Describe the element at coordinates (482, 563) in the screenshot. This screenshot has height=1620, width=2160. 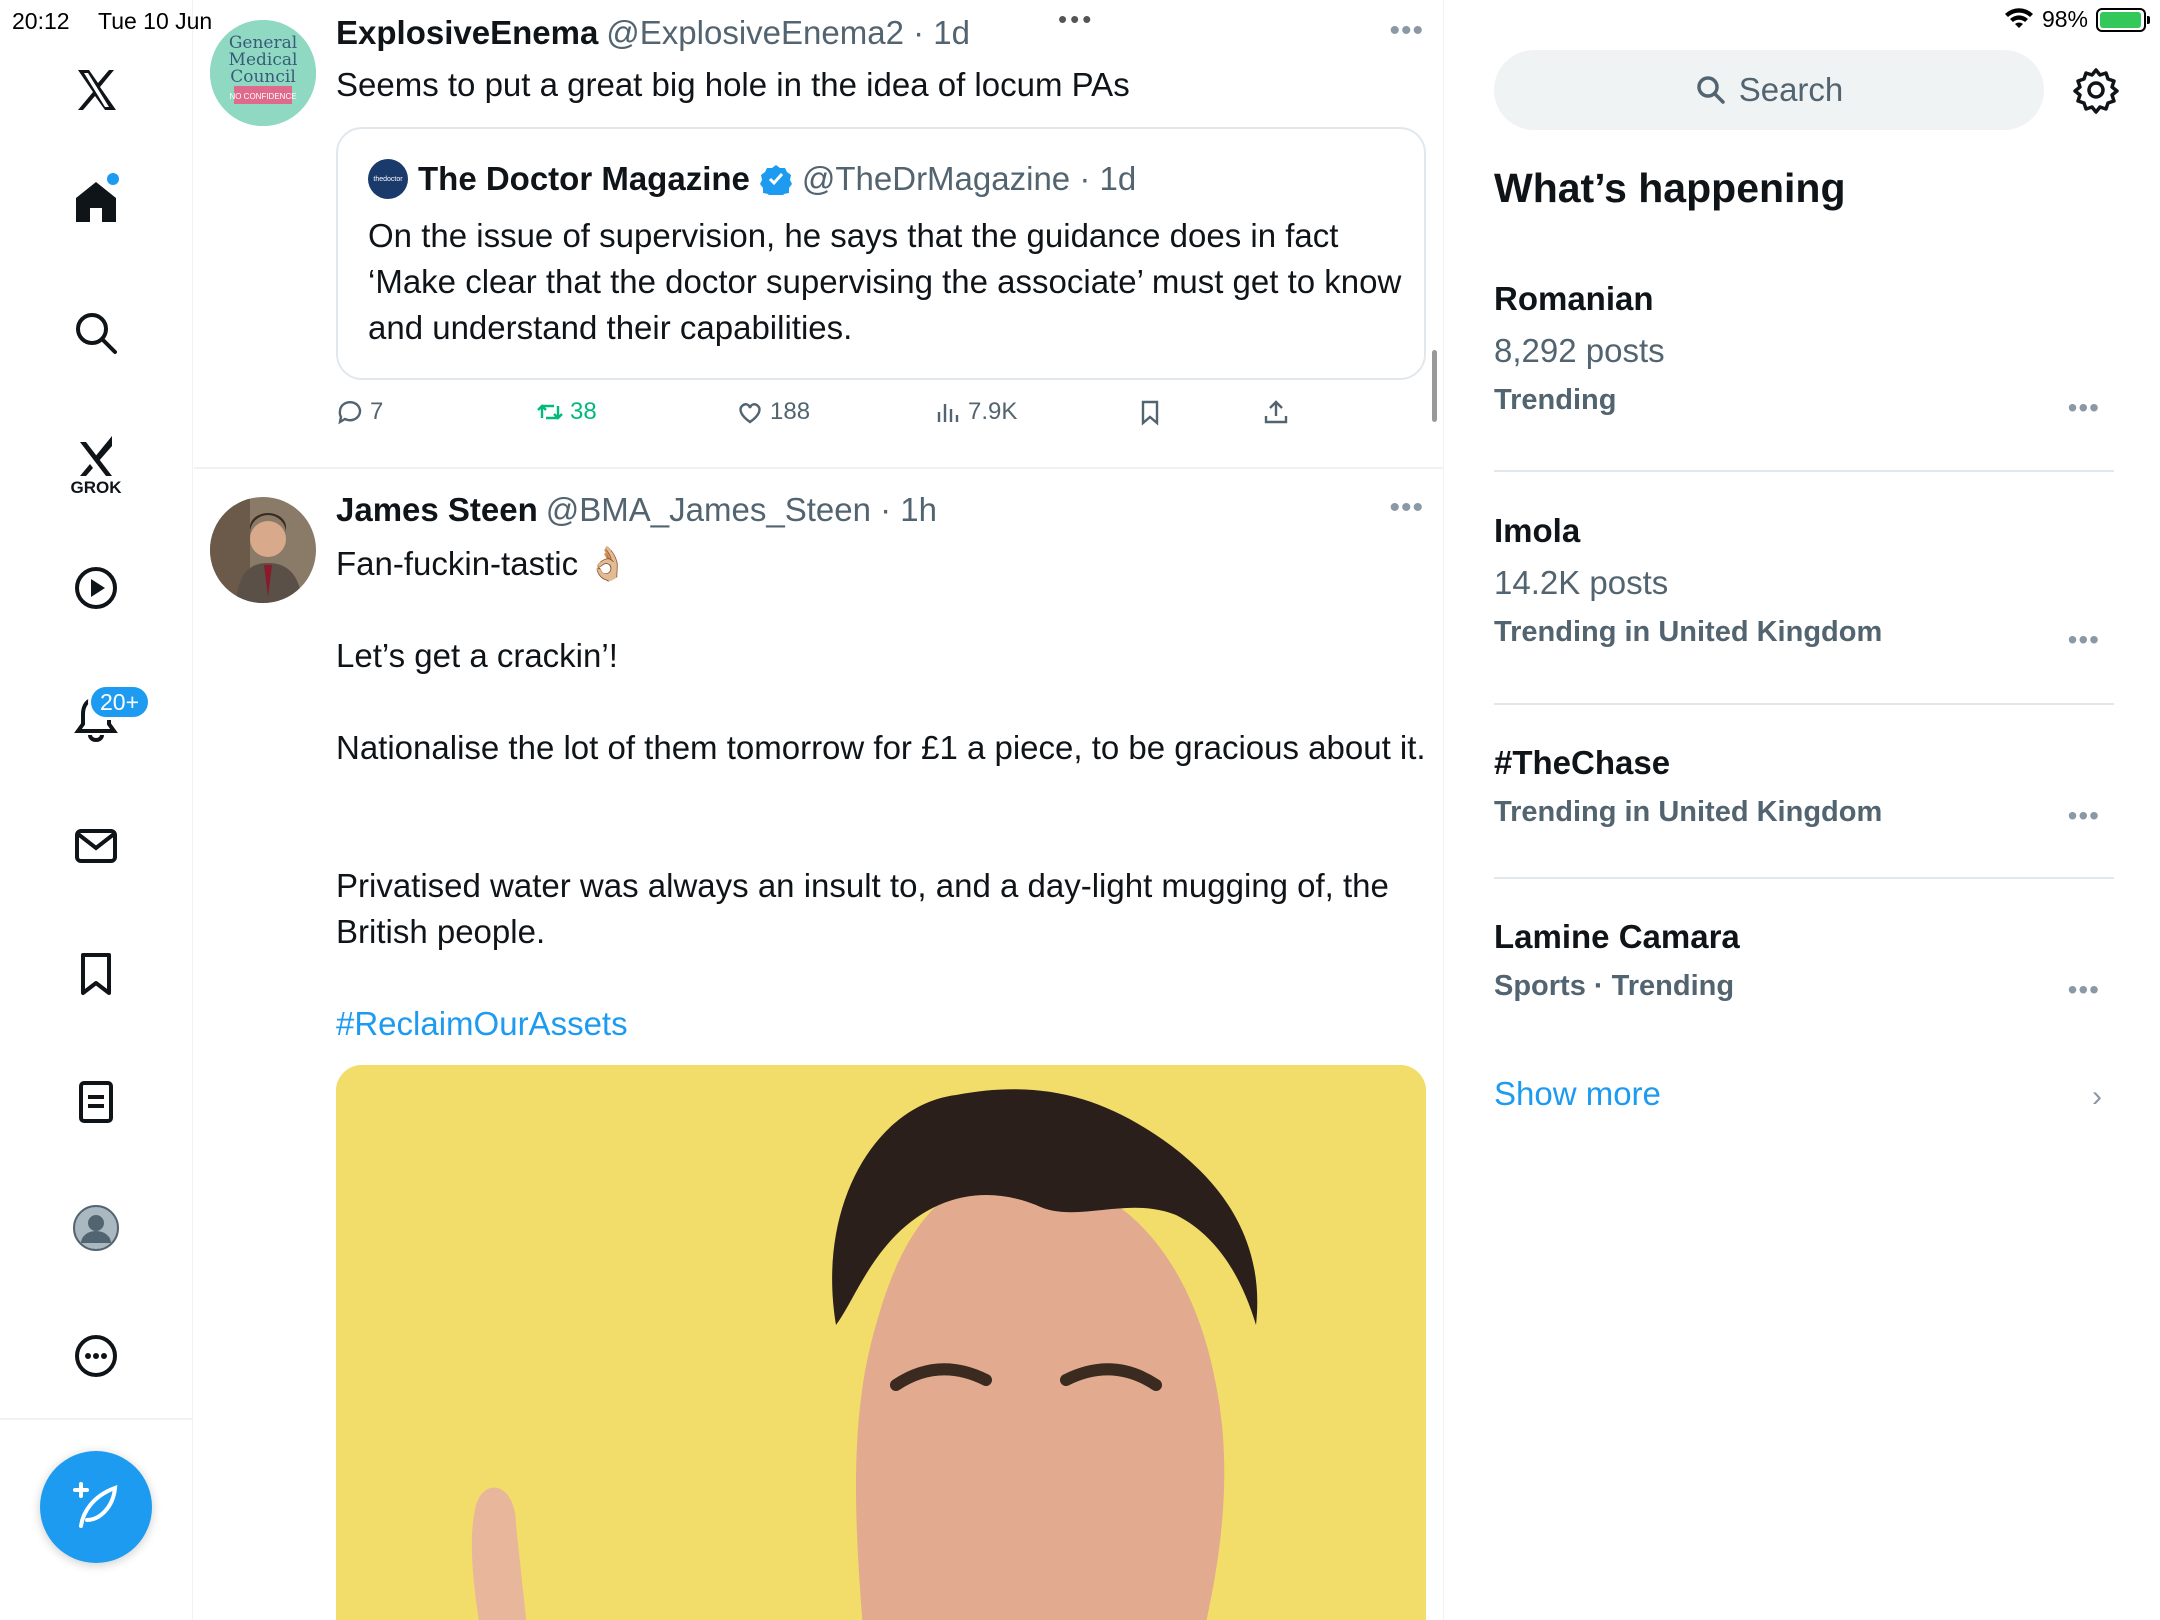
I see `tweet-line-1: Fan-fuckin-tastic 👌🏼` at that location.